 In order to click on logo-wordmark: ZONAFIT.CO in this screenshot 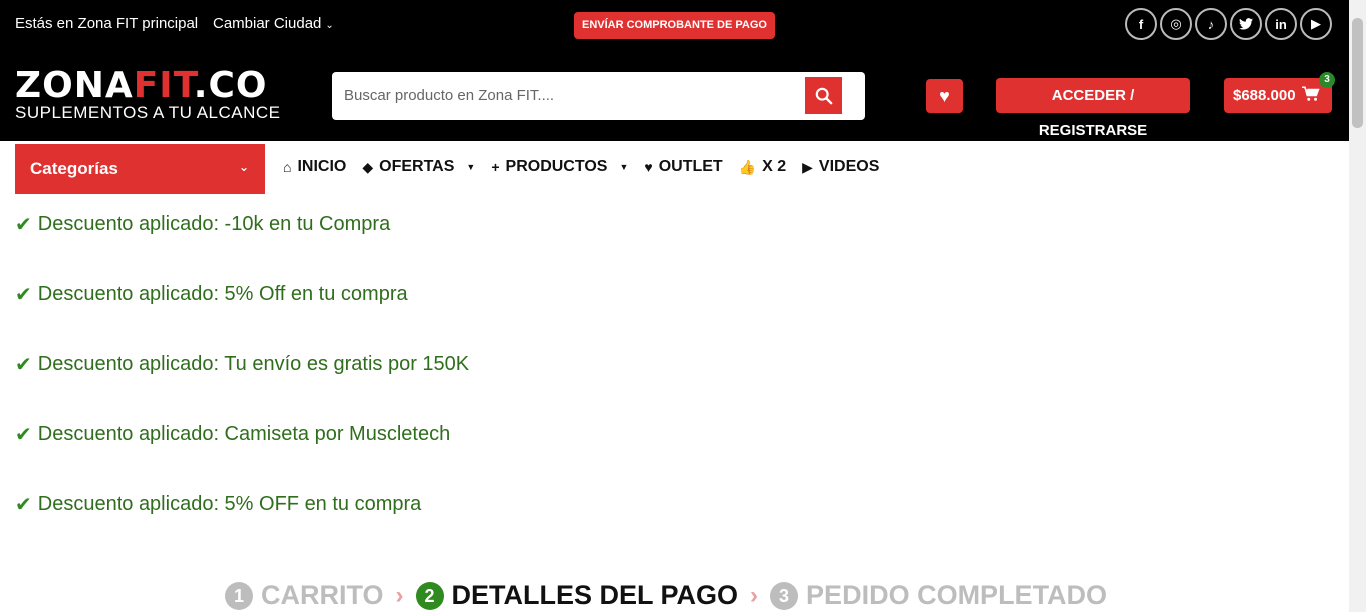, I will do `click(148, 86)`.